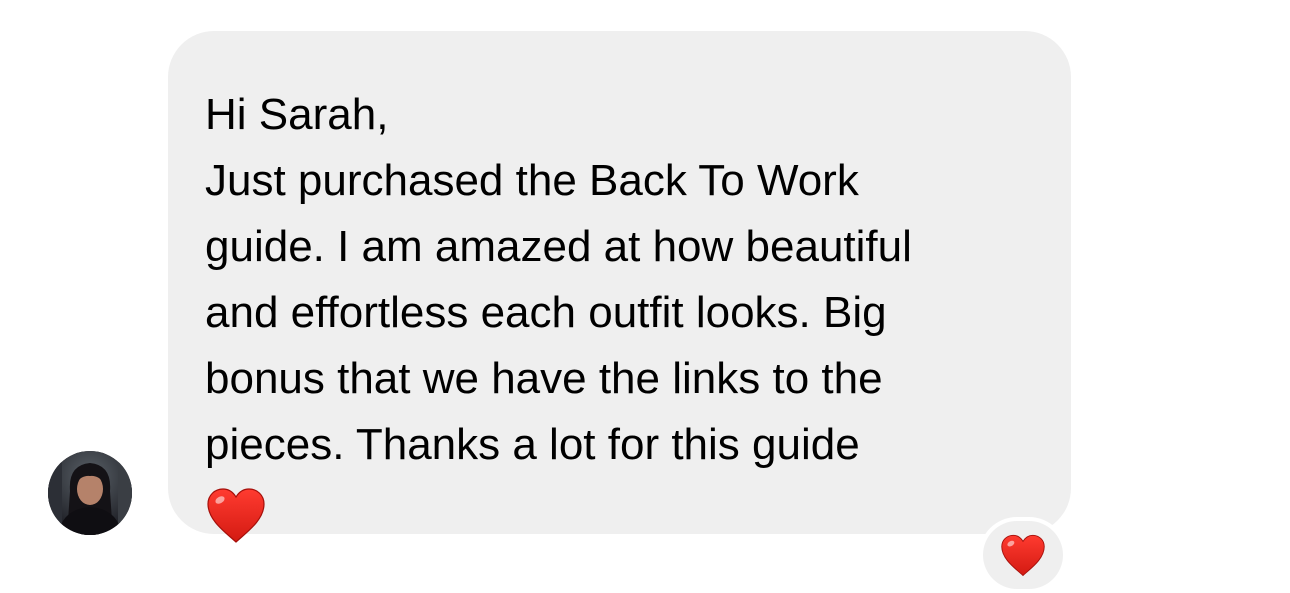  I want to click on message-line: Just purchased the Back To Work, so click(532, 180).